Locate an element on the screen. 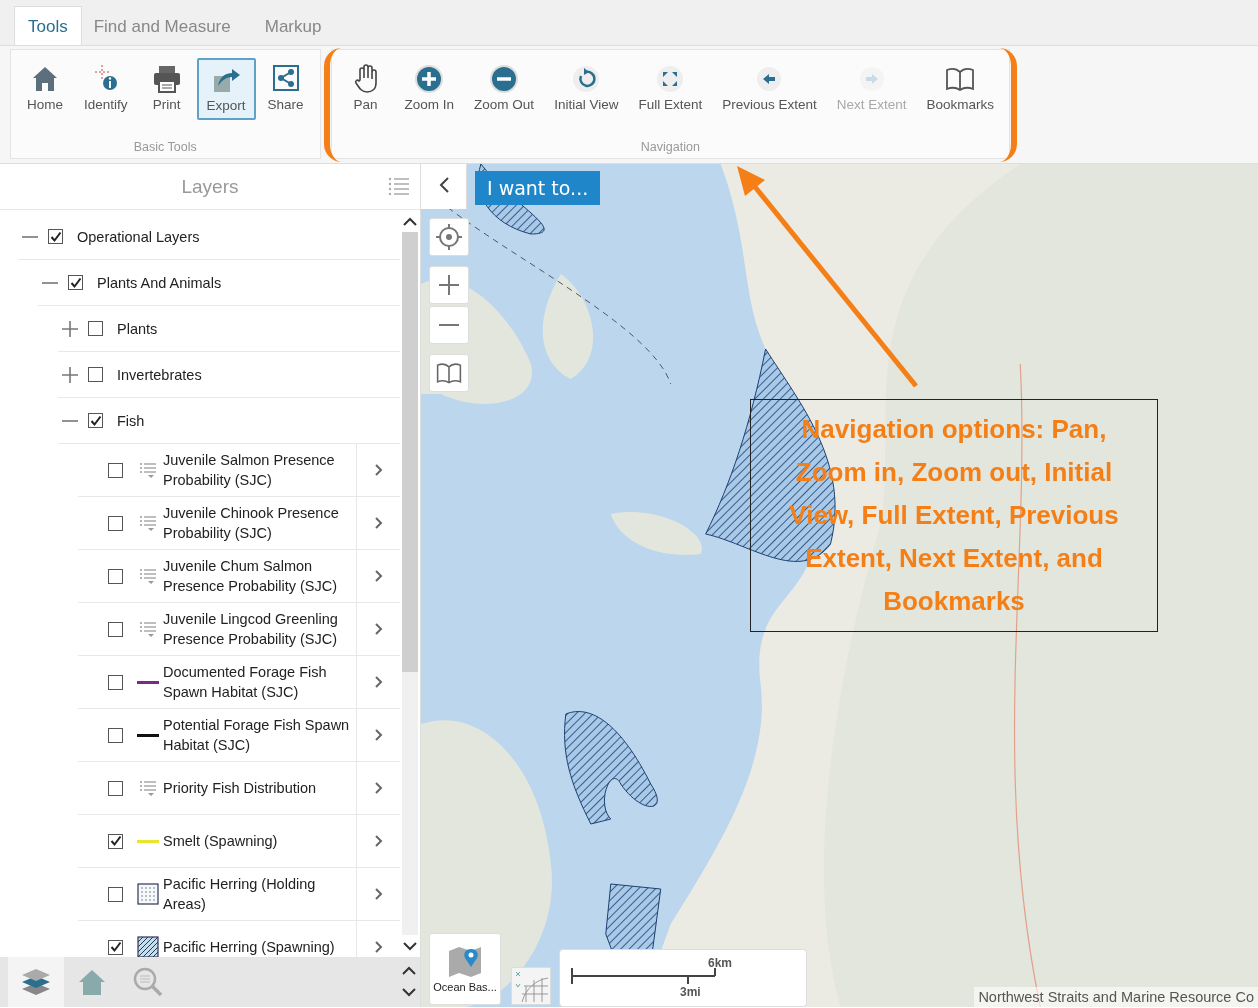 This screenshot has height=1008, width=1258. layer-label: Potential Forage Fish Spawn Habitat (SJC) is located at coordinates (257, 735).